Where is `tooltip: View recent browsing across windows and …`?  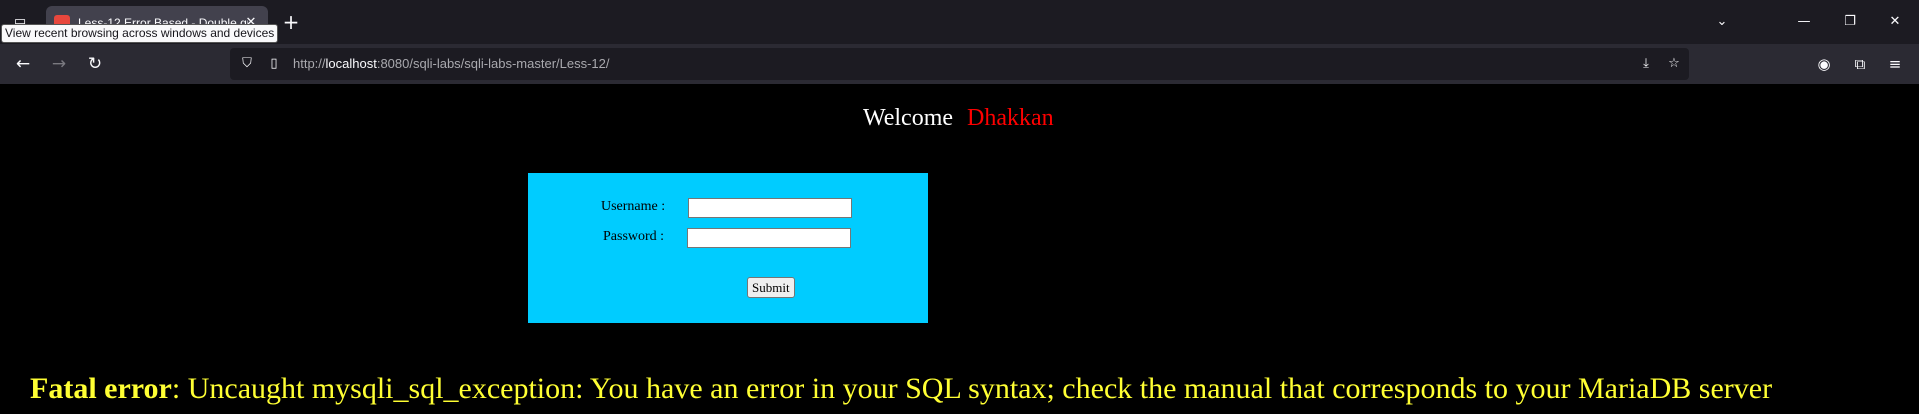 tooltip: View recent browsing across windows and … is located at coordinates (140, 33).